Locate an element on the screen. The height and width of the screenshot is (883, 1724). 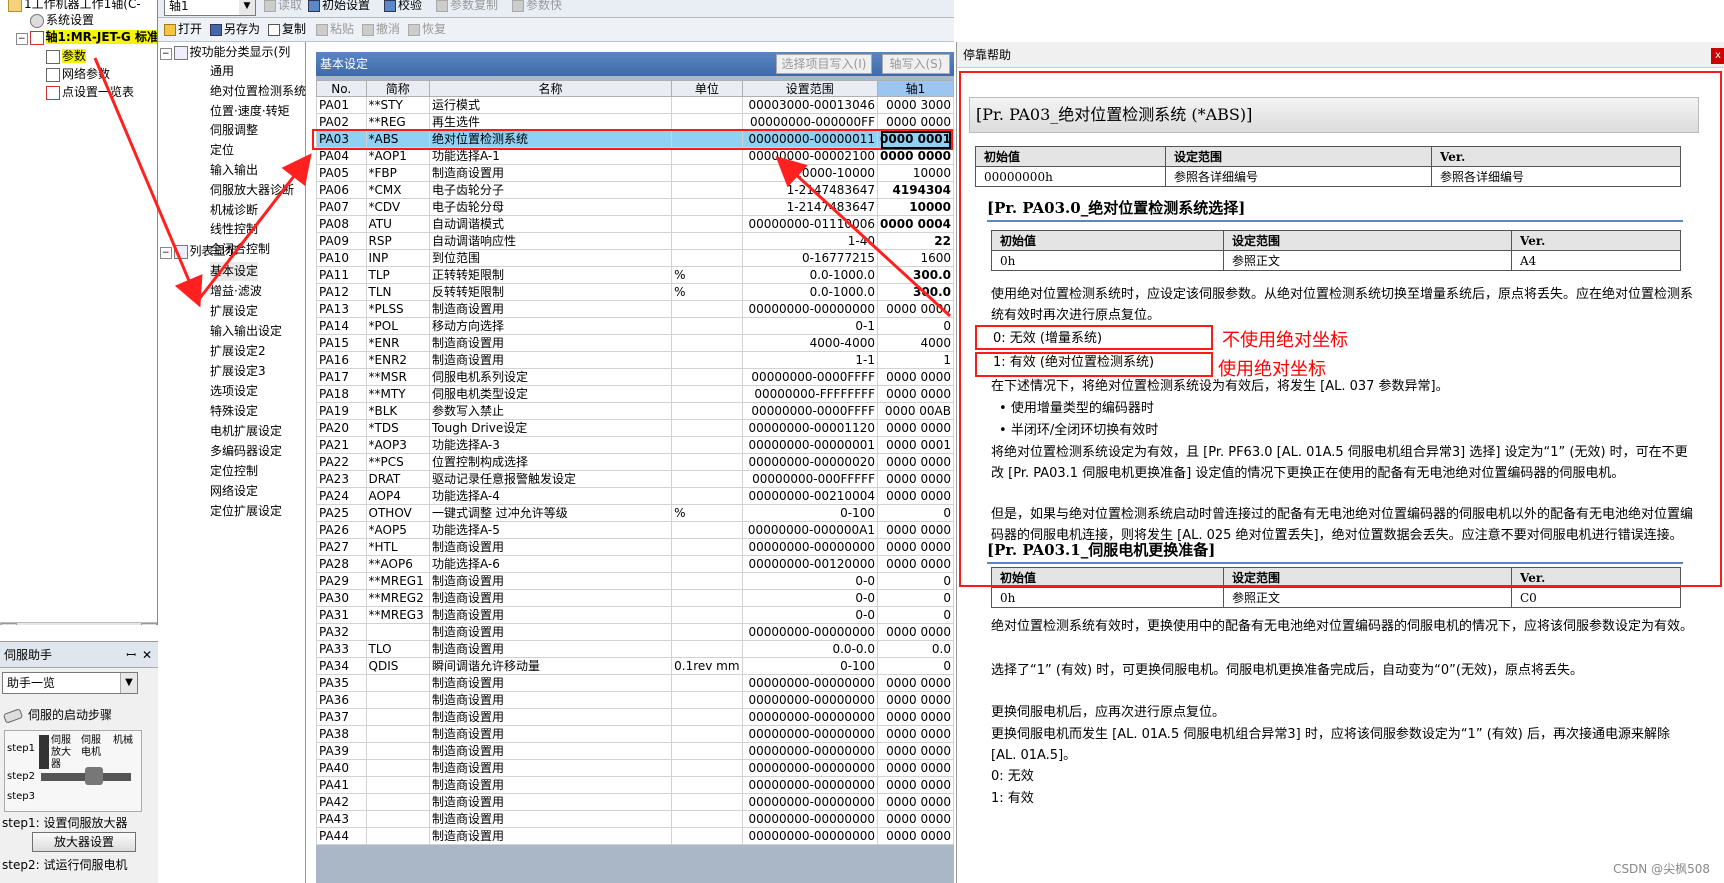
arrow-params-to-basic is located at coordinates (148, 182).